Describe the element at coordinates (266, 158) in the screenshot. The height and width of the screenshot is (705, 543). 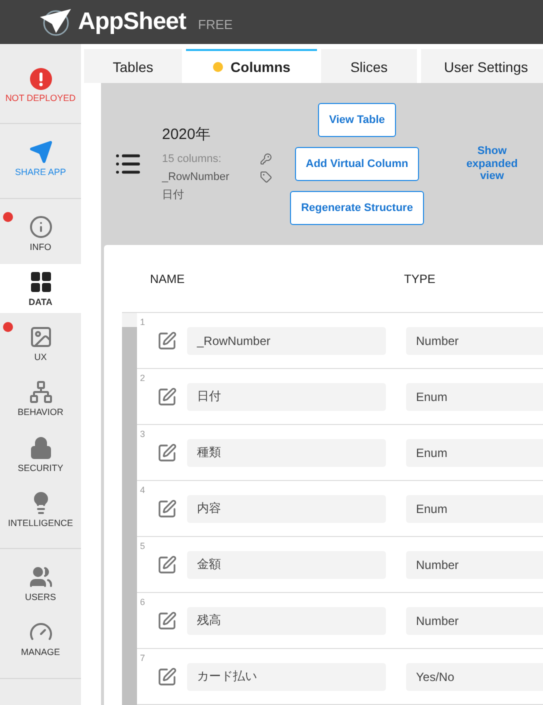
I see `key-icon` at that location.